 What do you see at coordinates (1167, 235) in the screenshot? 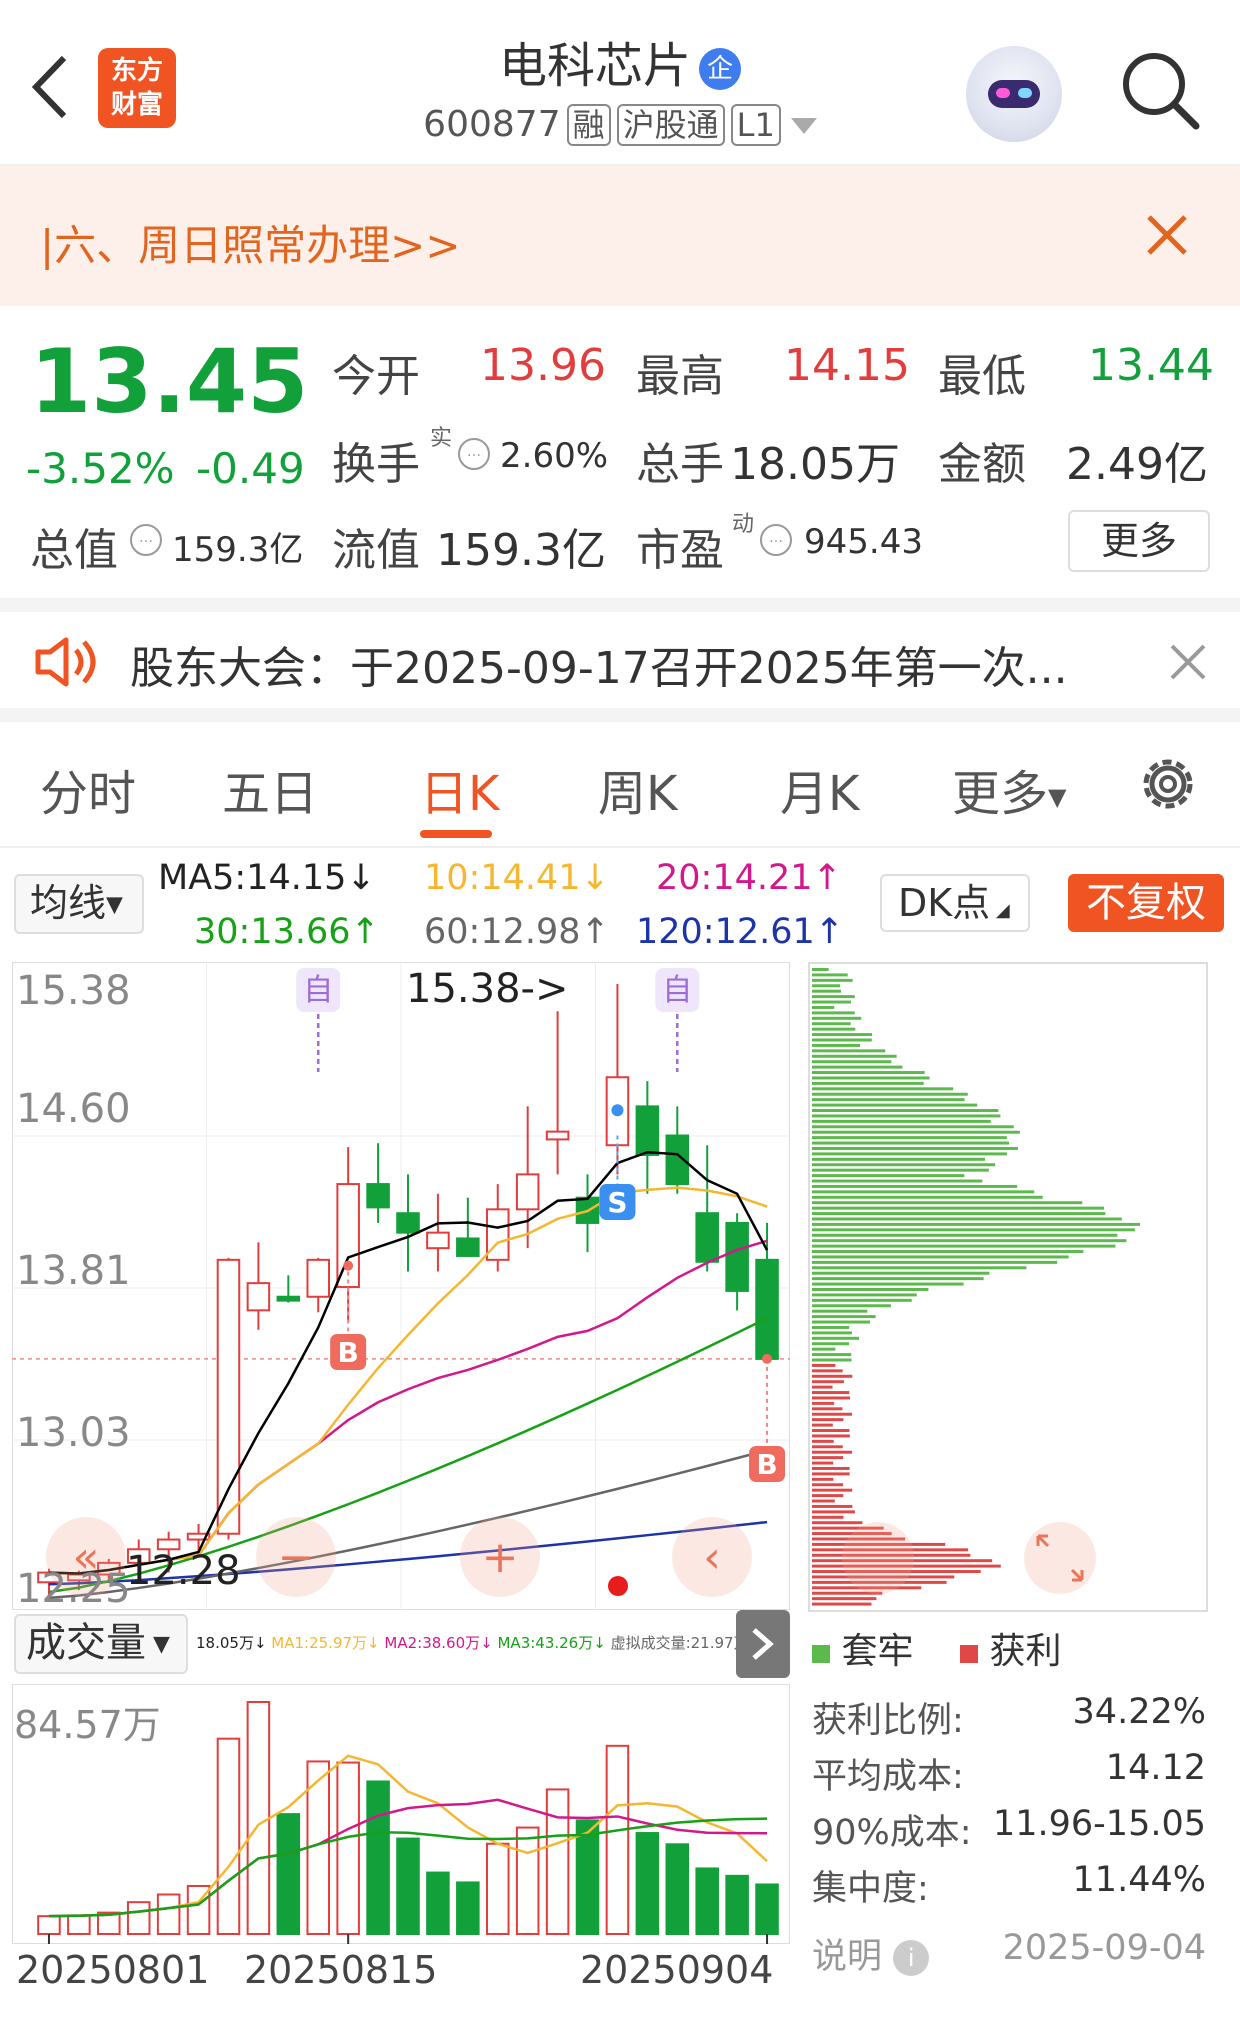
I see `banner-close-icon` at bounding box center [1167, 235].